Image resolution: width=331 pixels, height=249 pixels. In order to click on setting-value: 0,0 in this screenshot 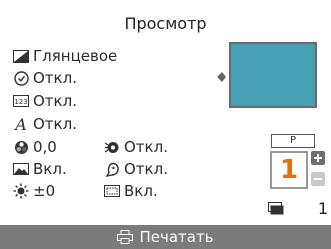, I will do `click(45, 147)`.